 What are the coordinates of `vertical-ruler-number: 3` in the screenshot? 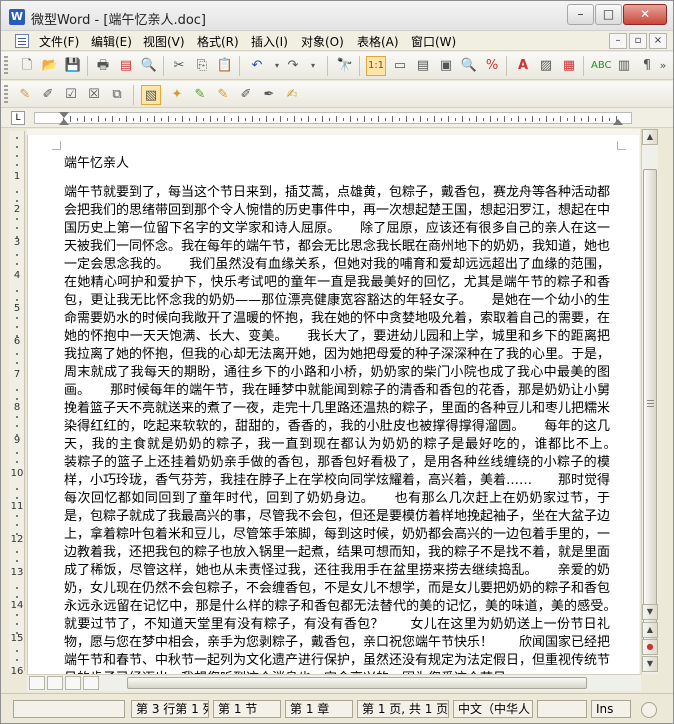 It's located at (17, 242).